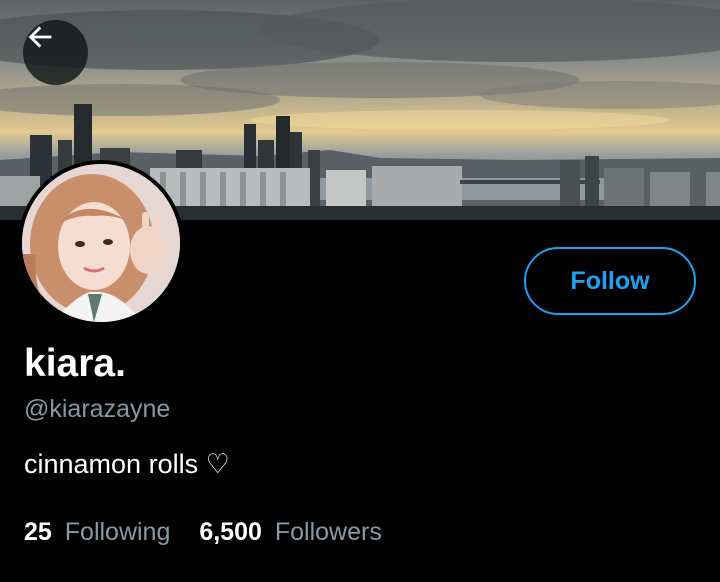  Describe the element at coordinates (117, 532) in the screenshot. I see `following-label: Following` at that location.